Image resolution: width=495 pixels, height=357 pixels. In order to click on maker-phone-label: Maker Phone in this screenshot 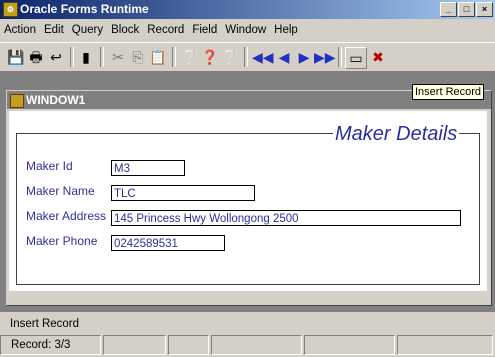, I will do `click(62, 241)`.